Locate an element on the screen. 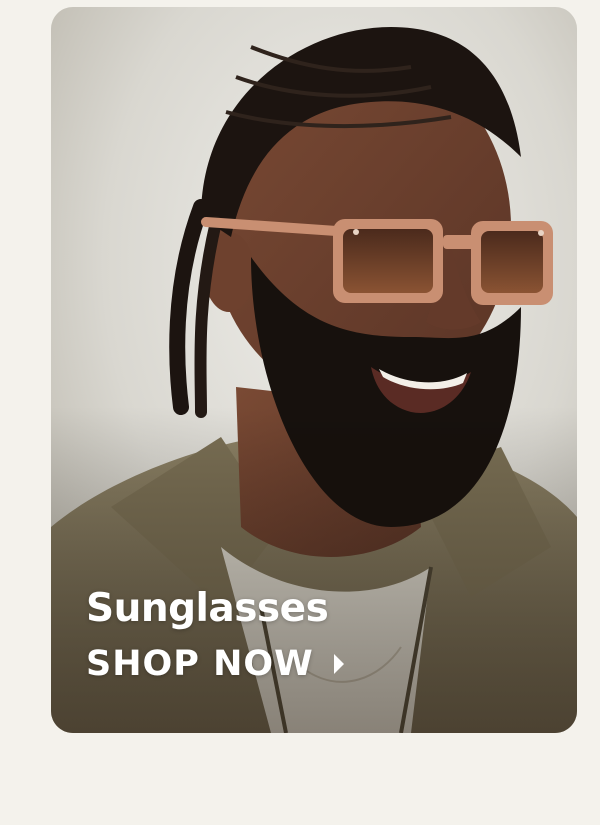 The image size is (600, 825). shop-now-label: SHOP NOW is located at coordinates (200, 664).